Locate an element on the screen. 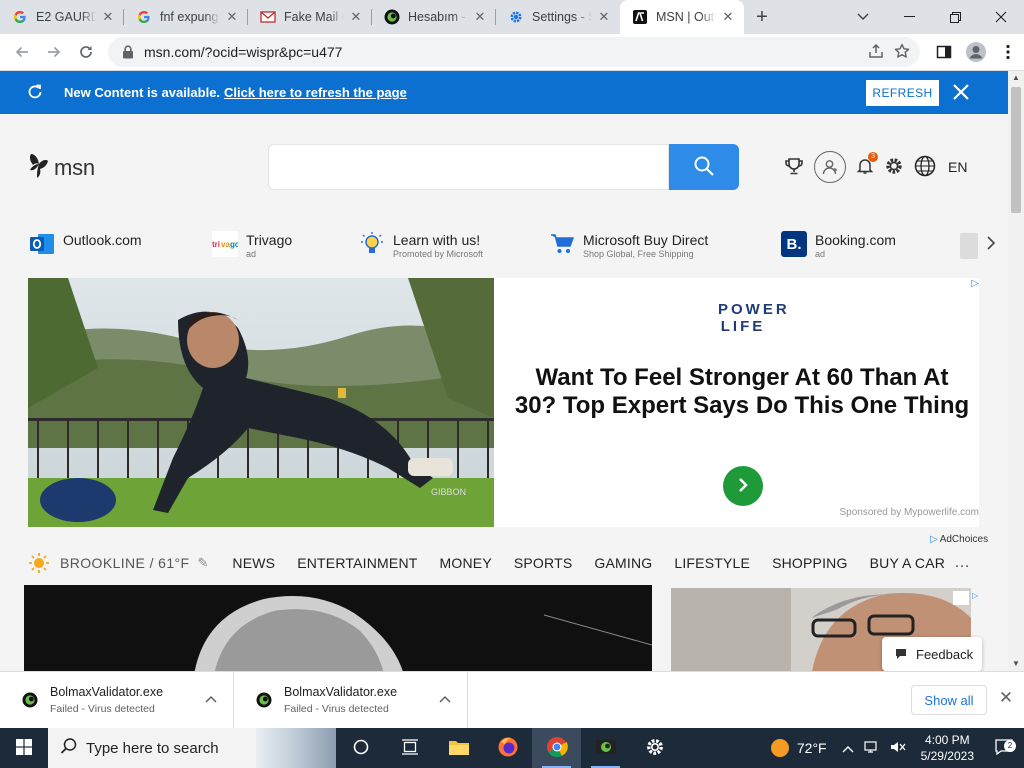  language-label: EN is located at coordinates (957, 167).